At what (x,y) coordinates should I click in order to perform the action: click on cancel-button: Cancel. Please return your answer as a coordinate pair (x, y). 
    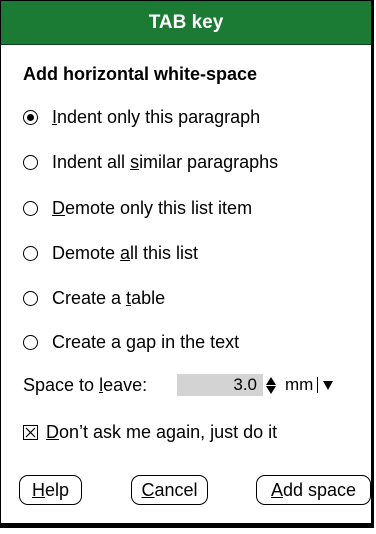
    Looking at the image, I should click on (169, 490).